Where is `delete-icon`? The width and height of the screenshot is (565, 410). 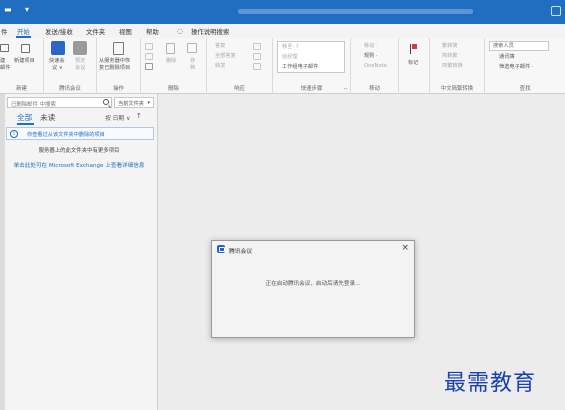
delete-icon is located at coordinates (170, 48).